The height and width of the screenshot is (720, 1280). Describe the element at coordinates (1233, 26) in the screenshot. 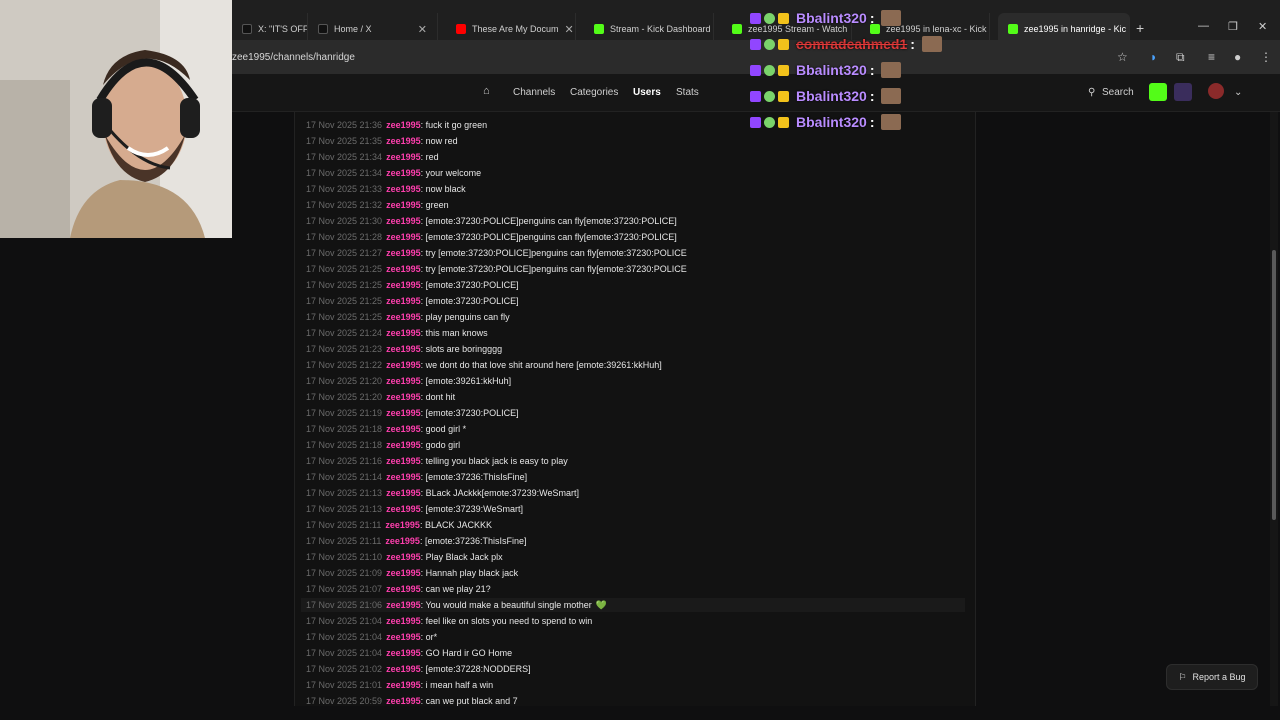

I see `maximize-icon: ❐` at that location.